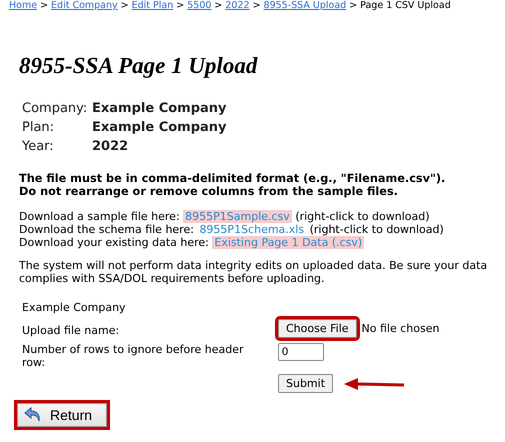  Describe the element at coordinates (23, 5) in the screenshot. I see `breadcrumb-link: Home` at that location.